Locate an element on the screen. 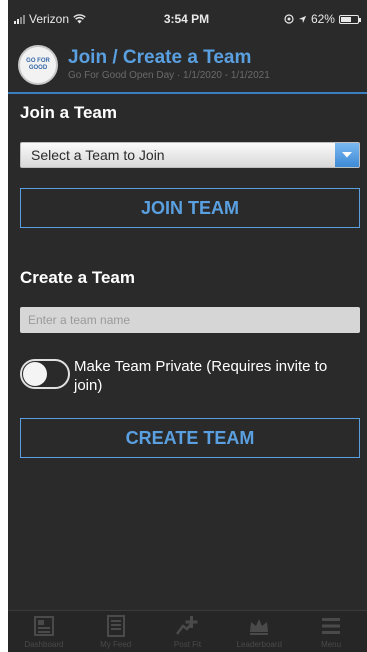  carrier-label: Verizon is located at coordinates (49, 19).